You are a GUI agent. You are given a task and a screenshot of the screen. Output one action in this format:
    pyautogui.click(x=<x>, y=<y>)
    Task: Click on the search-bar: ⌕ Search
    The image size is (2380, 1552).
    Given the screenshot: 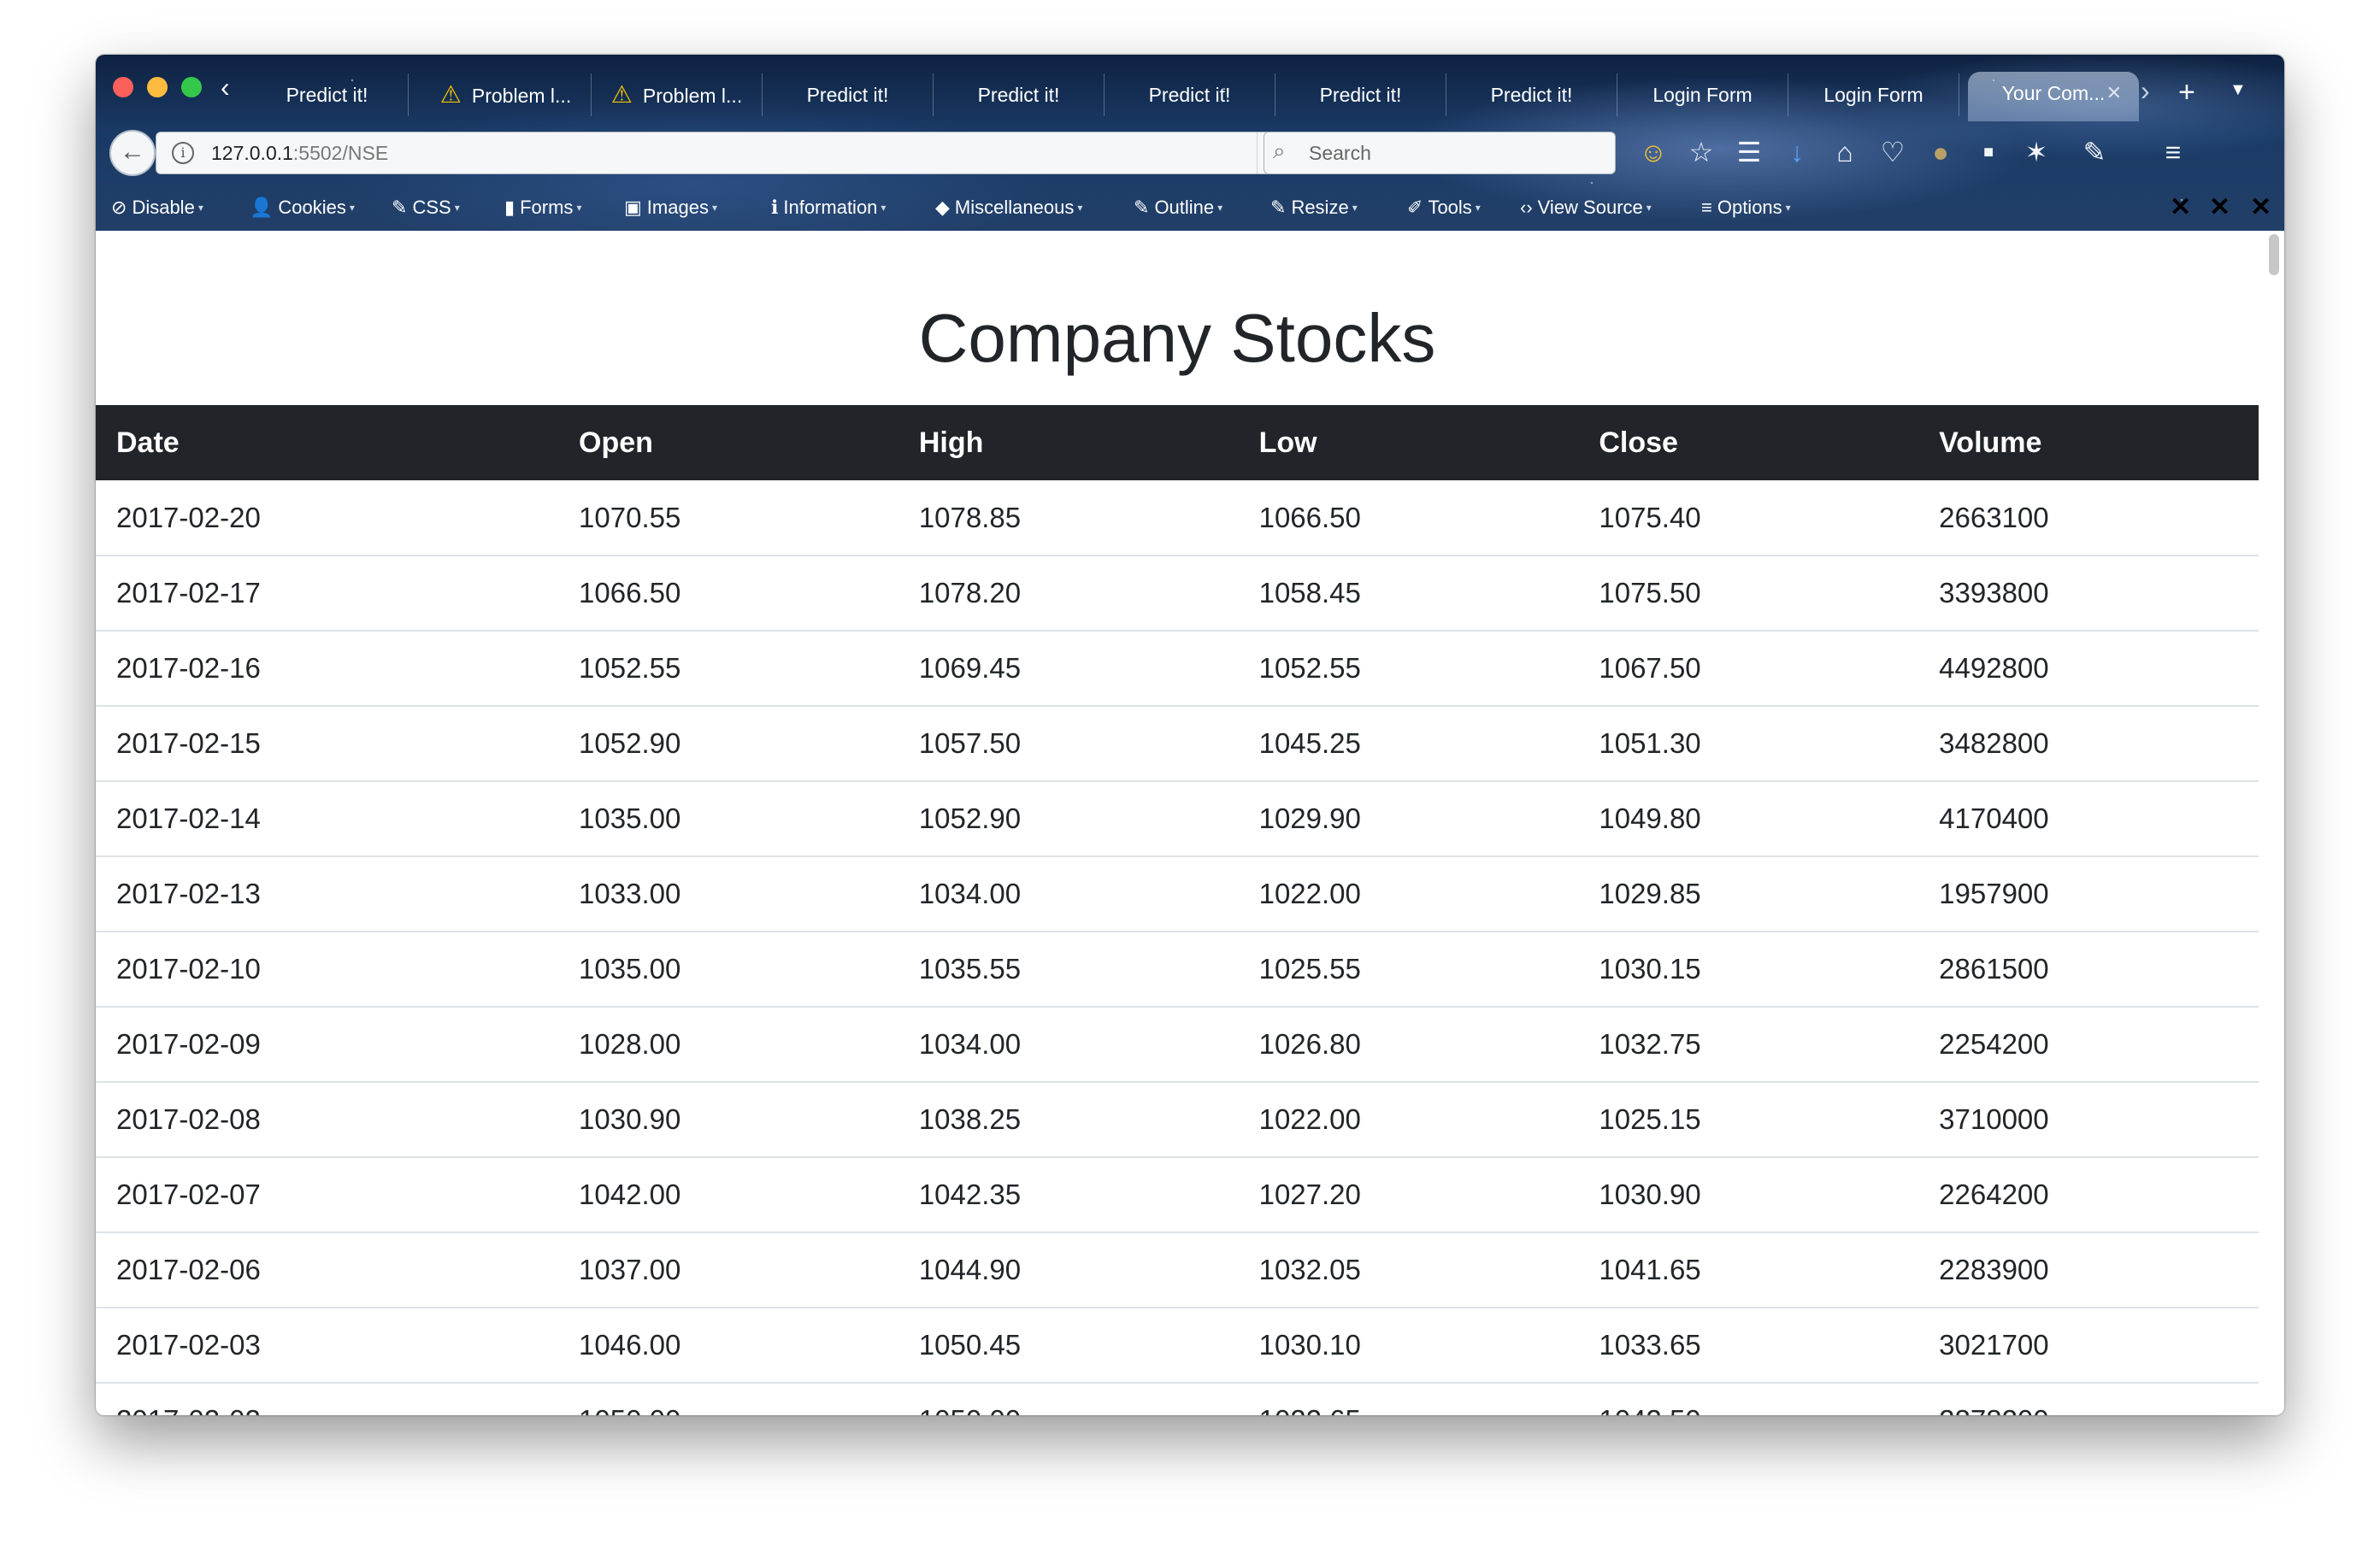 What is the action you would take?
    pyautogui.click(x=1440, y=153)
    